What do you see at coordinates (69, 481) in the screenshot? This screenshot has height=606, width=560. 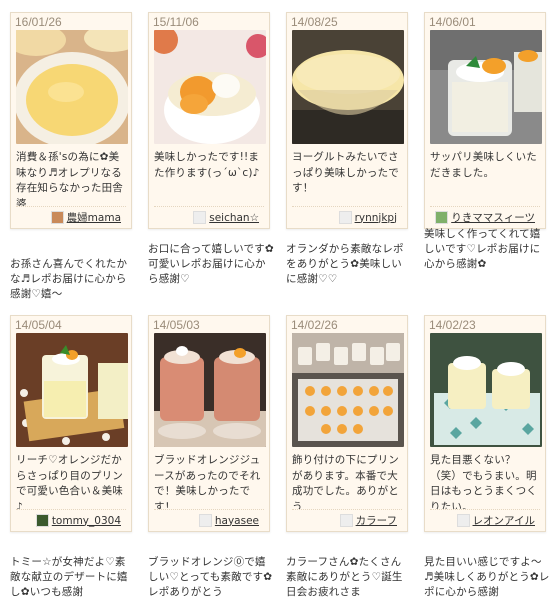 I see `report-caption: リーチ♡オレンジだからさっぱり目のプリンで可愛い色合い＆美味♪` at bounding box center [69, 481].